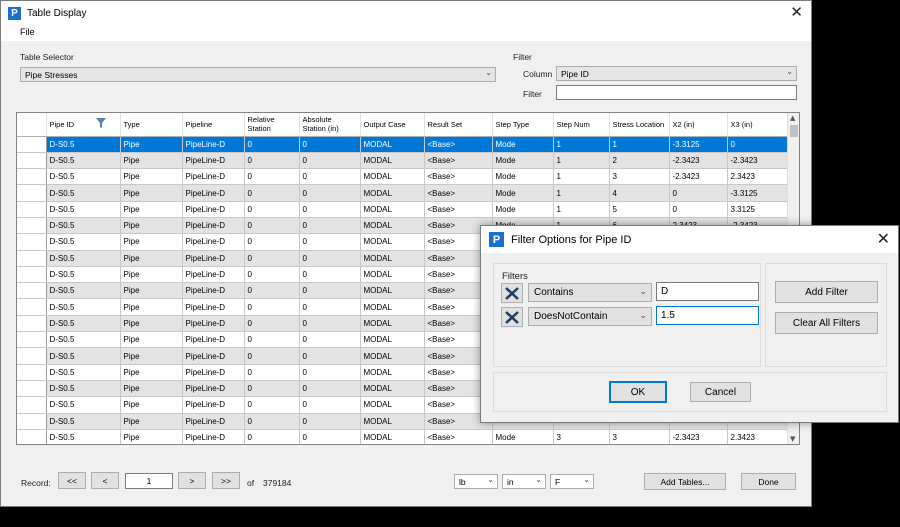 This screenshot has width=900, height=527. Describe the element at coordinates (826, 292) in the screenshot. I see `add-filter-button: Add Filter` at that location.